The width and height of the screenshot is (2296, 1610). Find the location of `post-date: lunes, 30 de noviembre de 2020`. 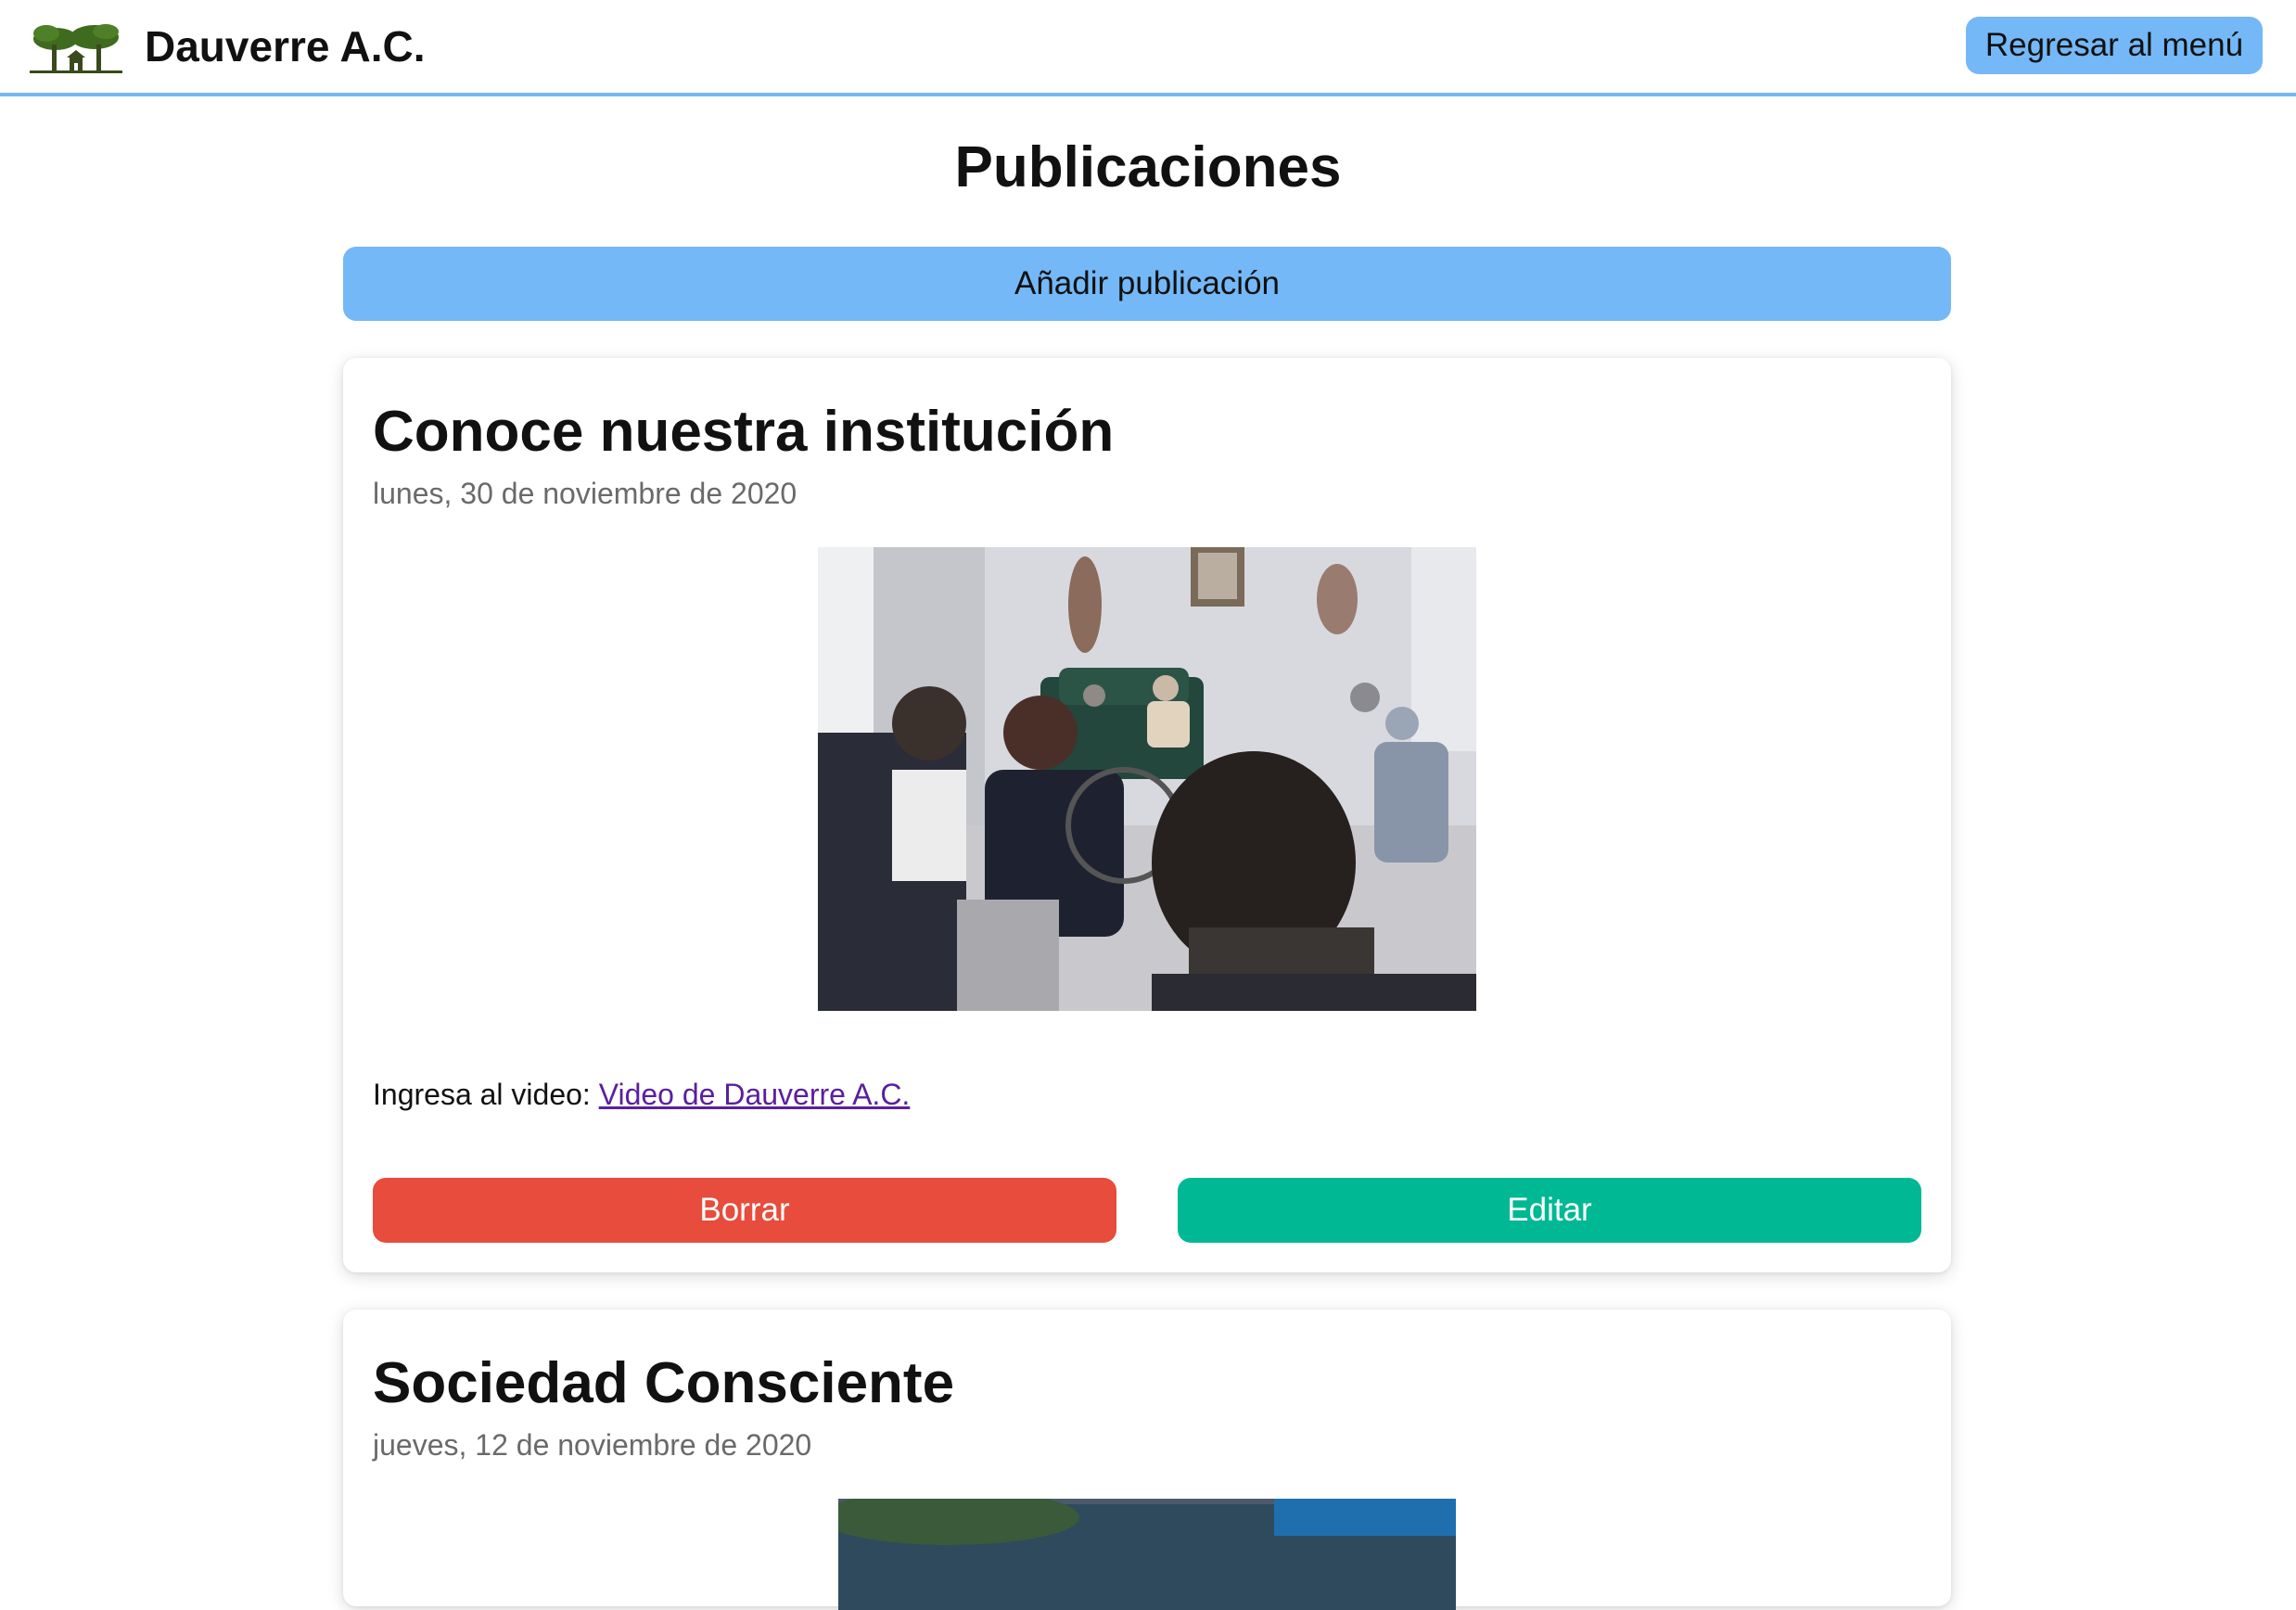

post-date: lunes, 30 de noviembre de 2020 is located at coordinates (585, 493).